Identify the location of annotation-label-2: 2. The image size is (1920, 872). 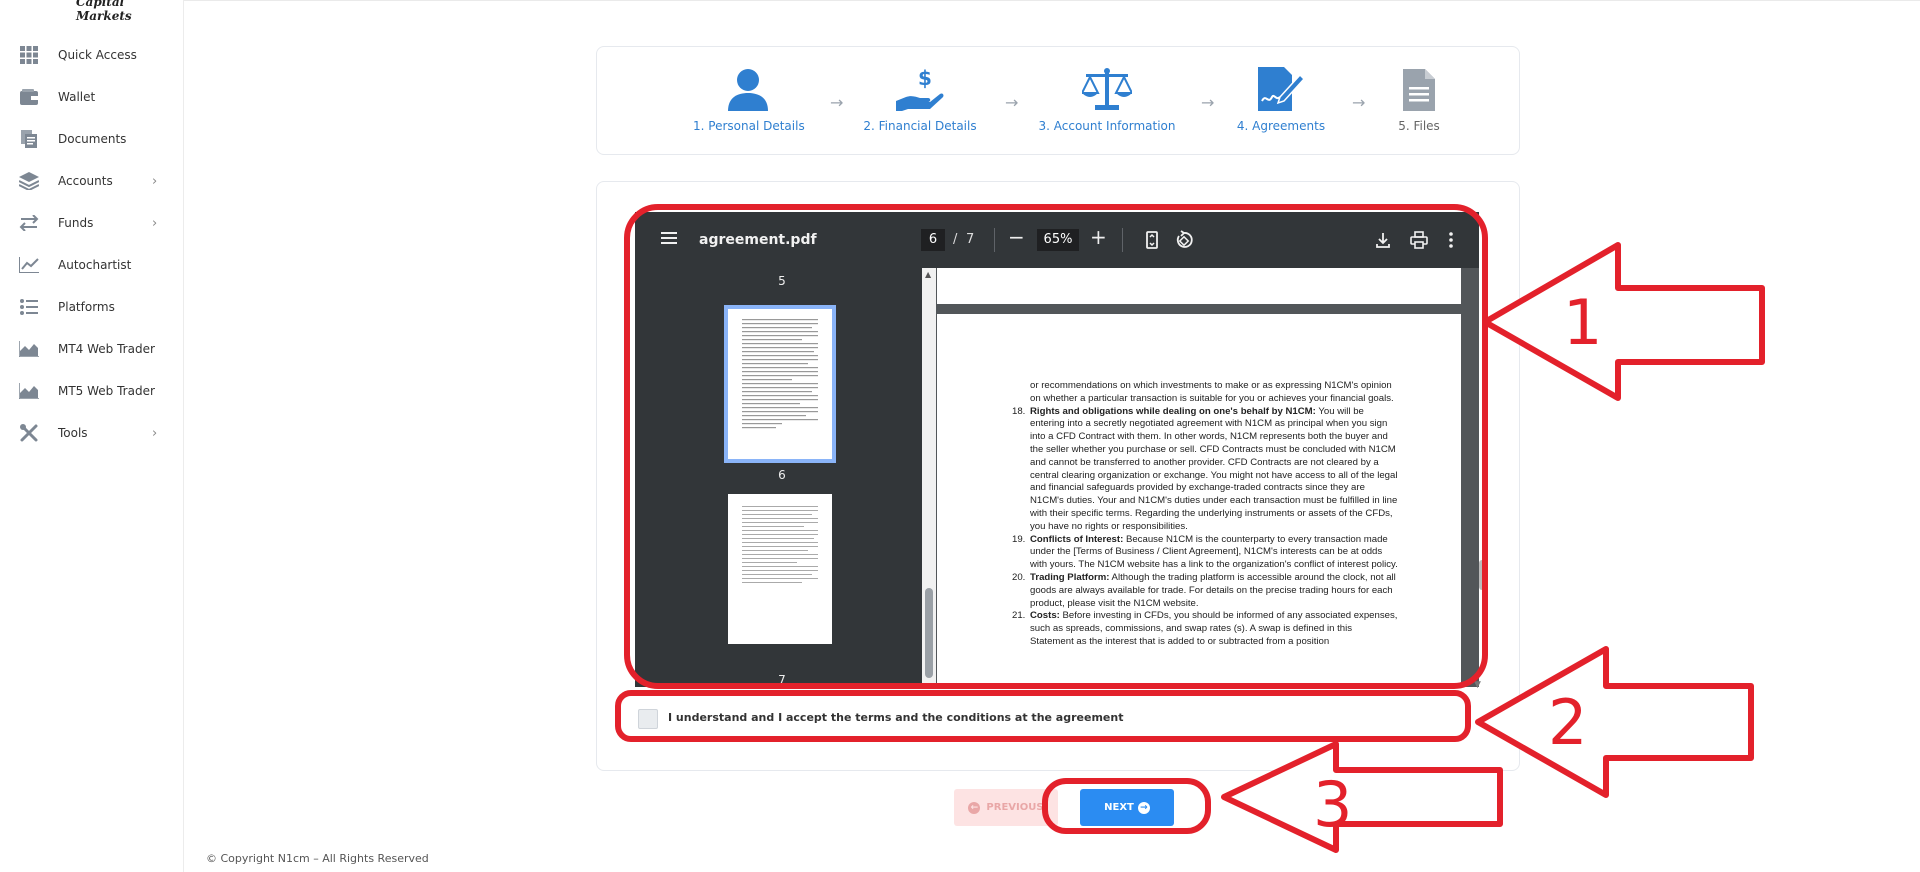
(1568, 722).